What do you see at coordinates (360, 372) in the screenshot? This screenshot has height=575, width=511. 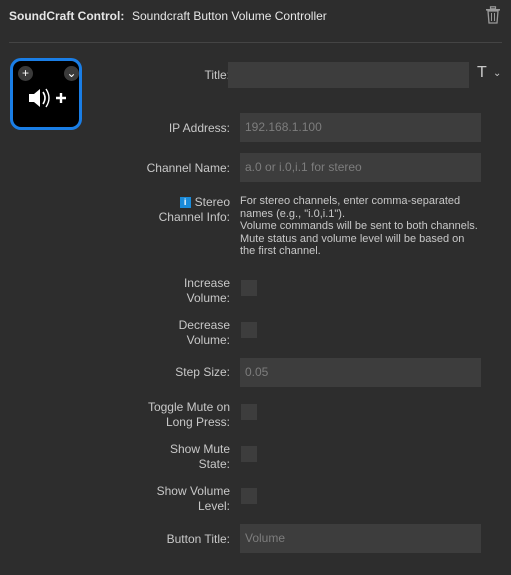 I see `step-size-input` at bounding box center [360, 372].